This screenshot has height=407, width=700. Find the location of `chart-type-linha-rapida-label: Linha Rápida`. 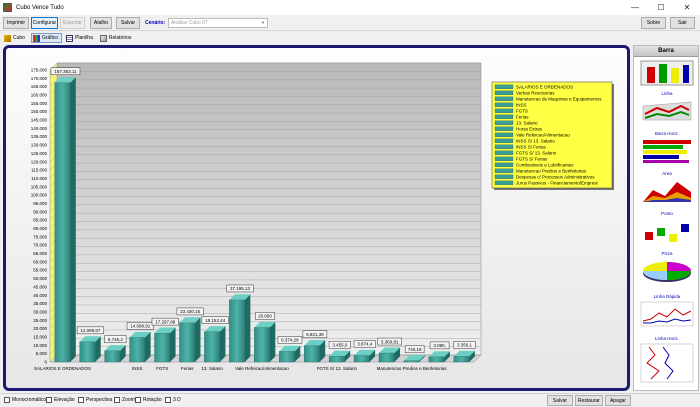

chart-type-linha-rapida-label: Linha Rápida is located at coordinates (667, 296).